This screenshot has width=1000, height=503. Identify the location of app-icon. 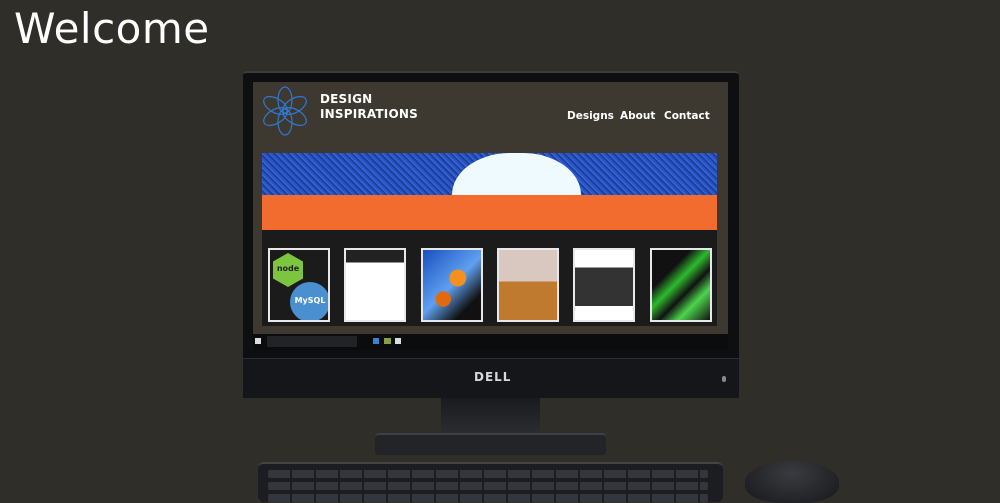
(398, 341).